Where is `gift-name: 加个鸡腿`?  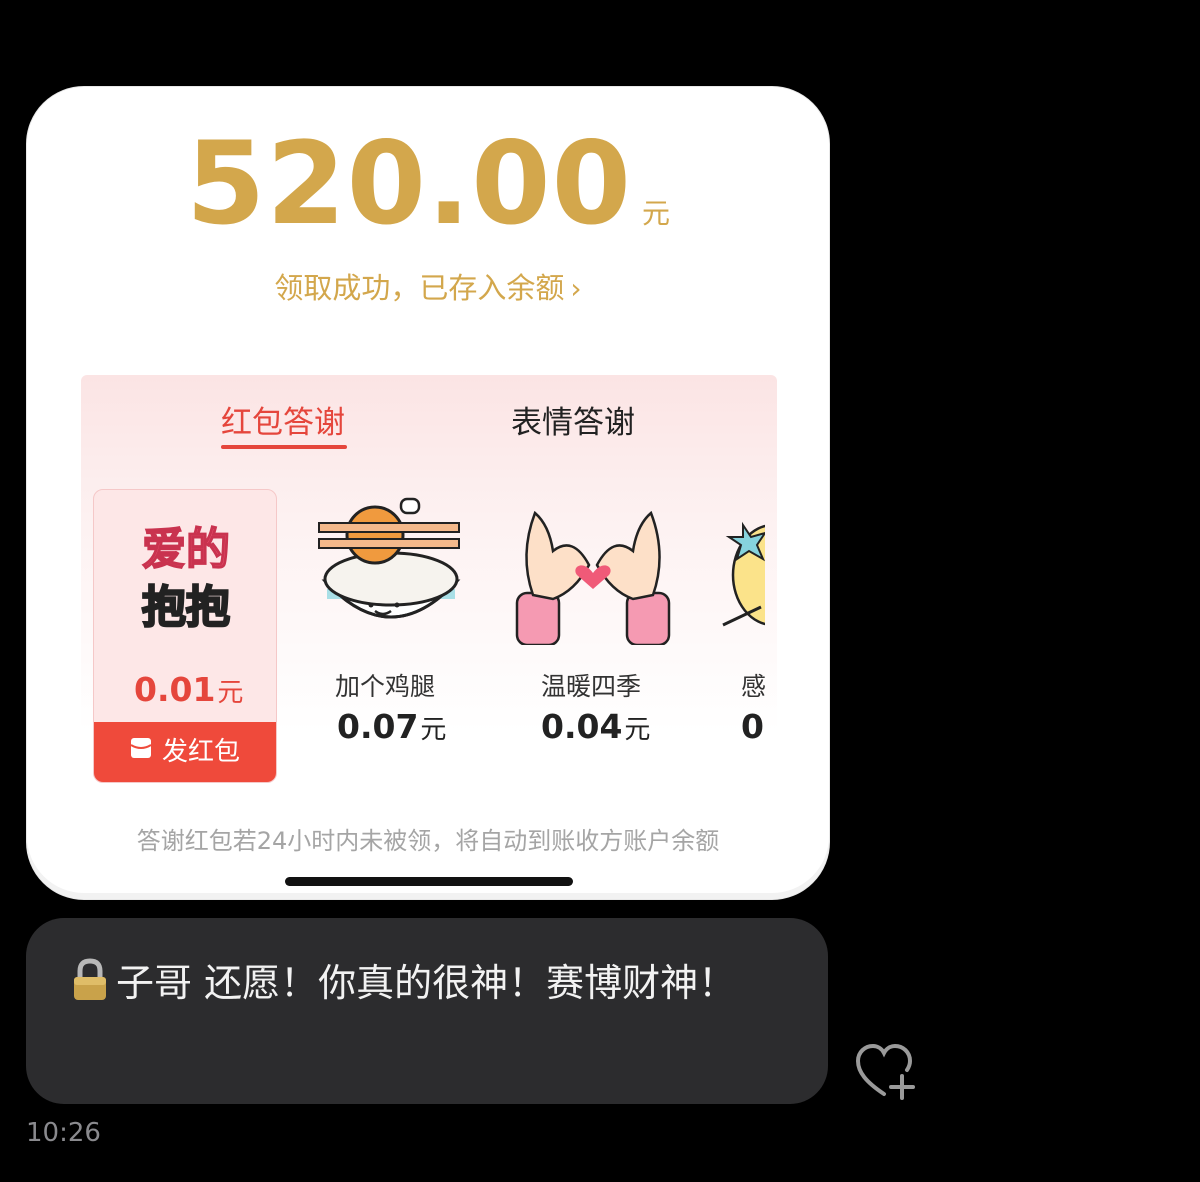 gift-name: 加个鸡腿 is located at coordinates (385, 686).